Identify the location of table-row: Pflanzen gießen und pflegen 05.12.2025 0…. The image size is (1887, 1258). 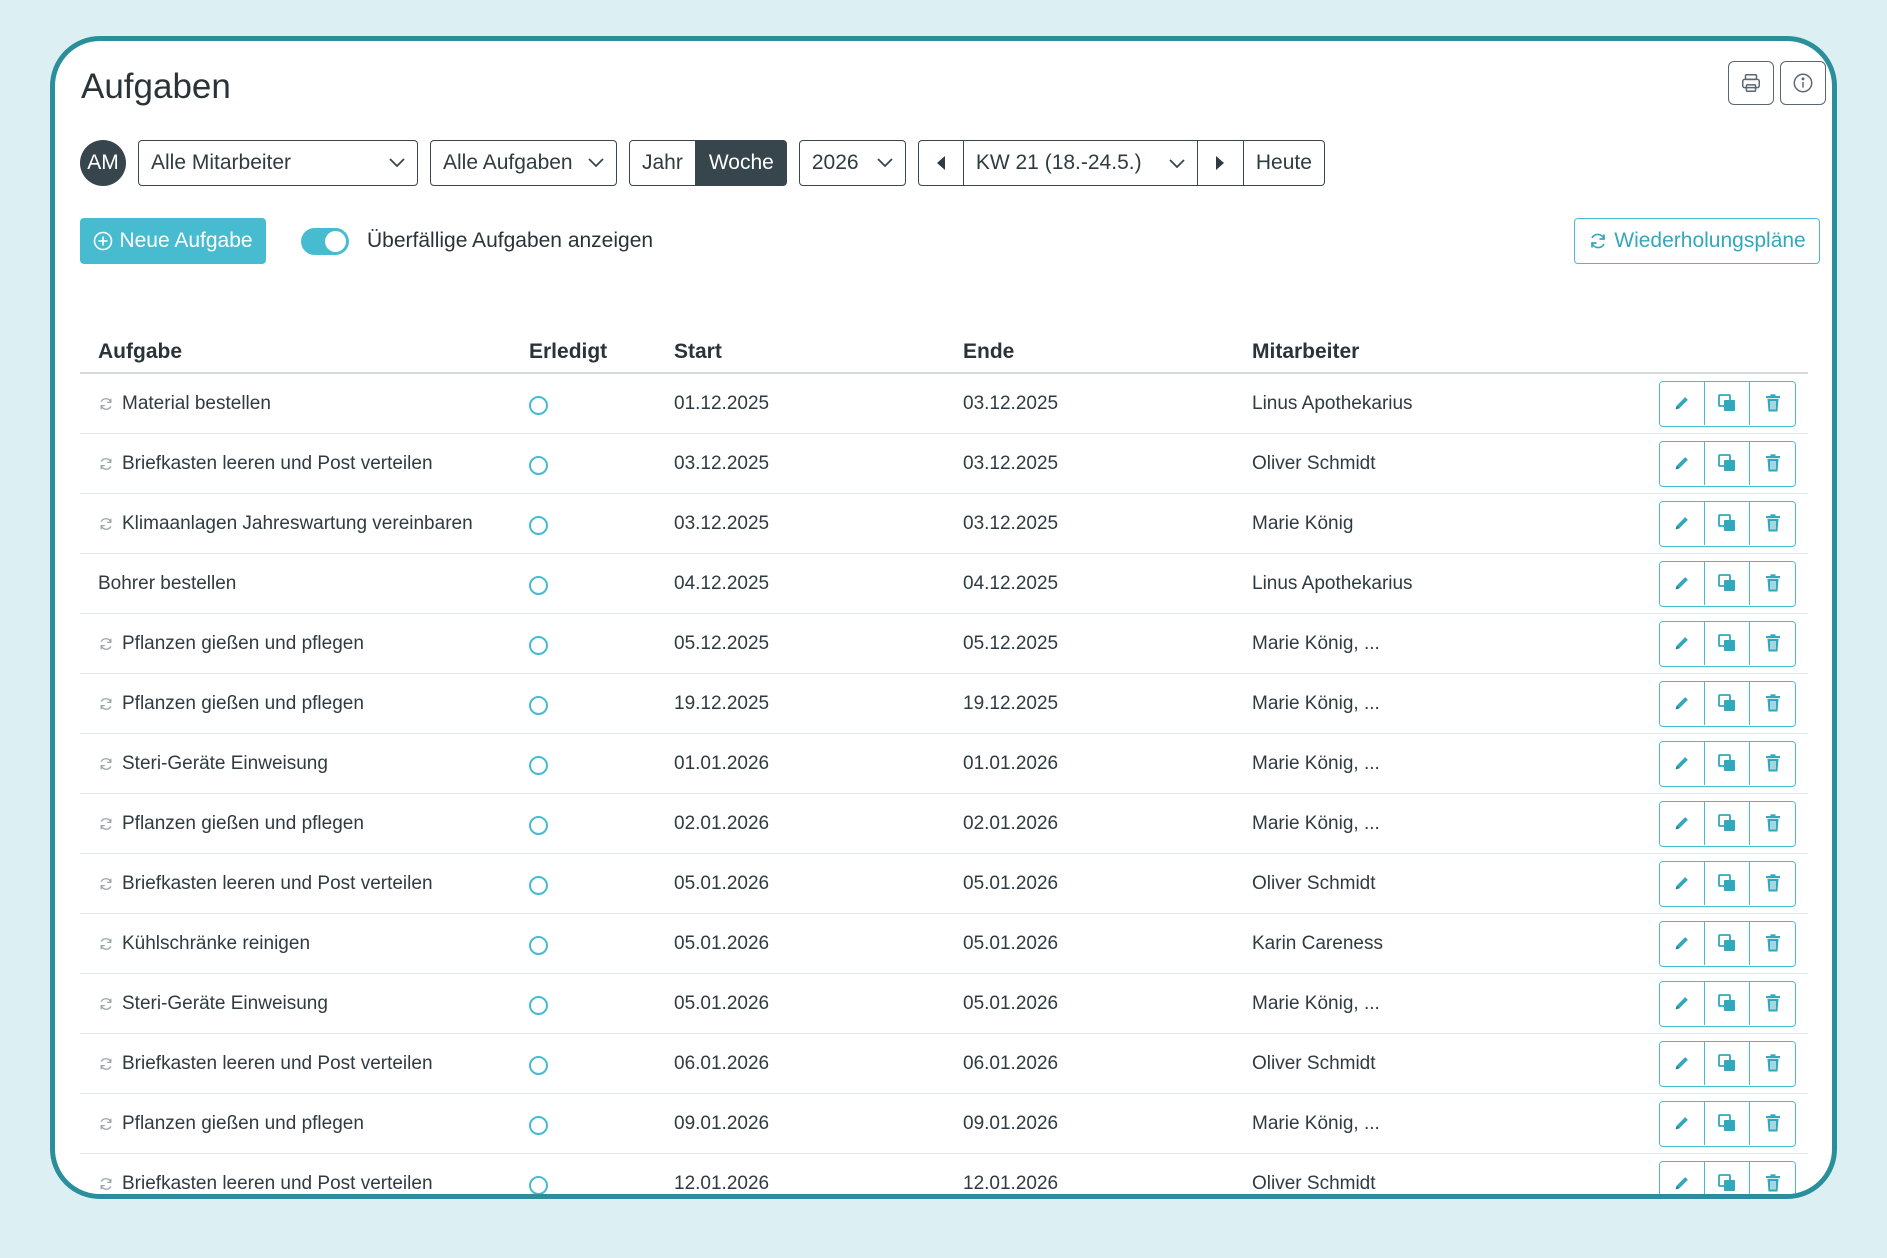
(944, 644).